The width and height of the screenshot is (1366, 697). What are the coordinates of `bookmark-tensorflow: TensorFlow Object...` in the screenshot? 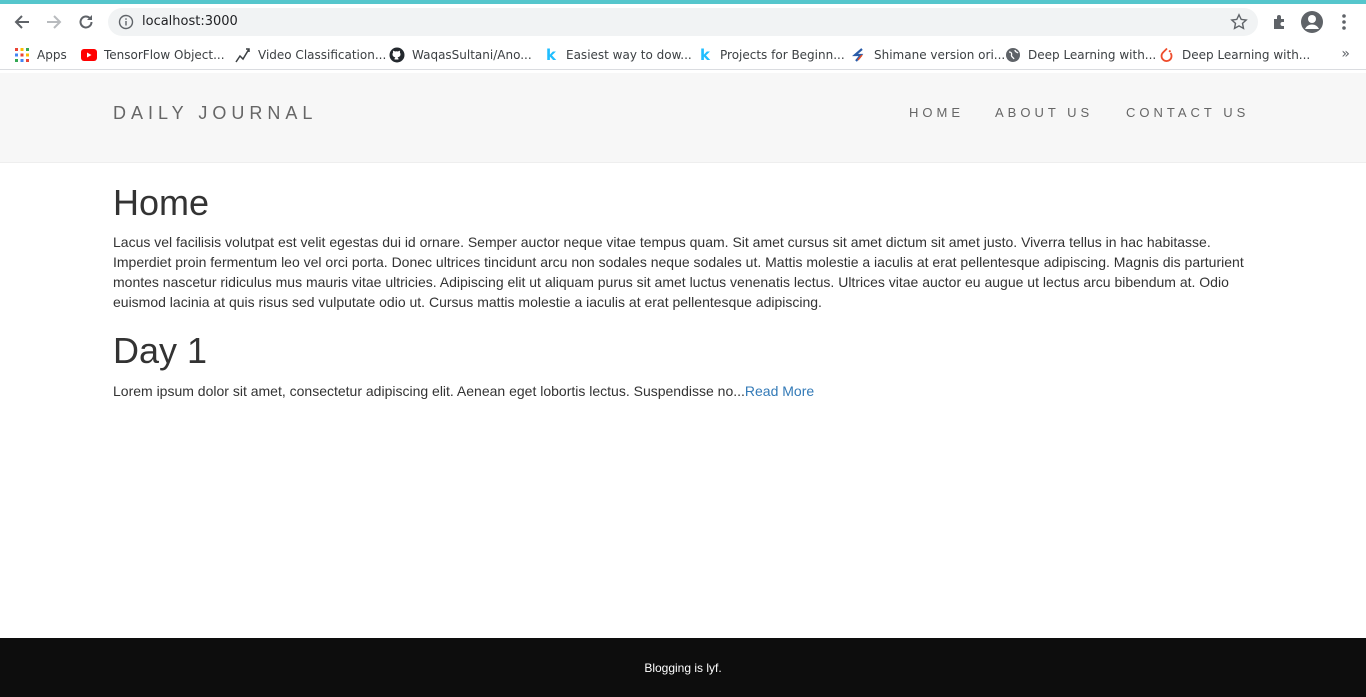 It's located at (153, 55).